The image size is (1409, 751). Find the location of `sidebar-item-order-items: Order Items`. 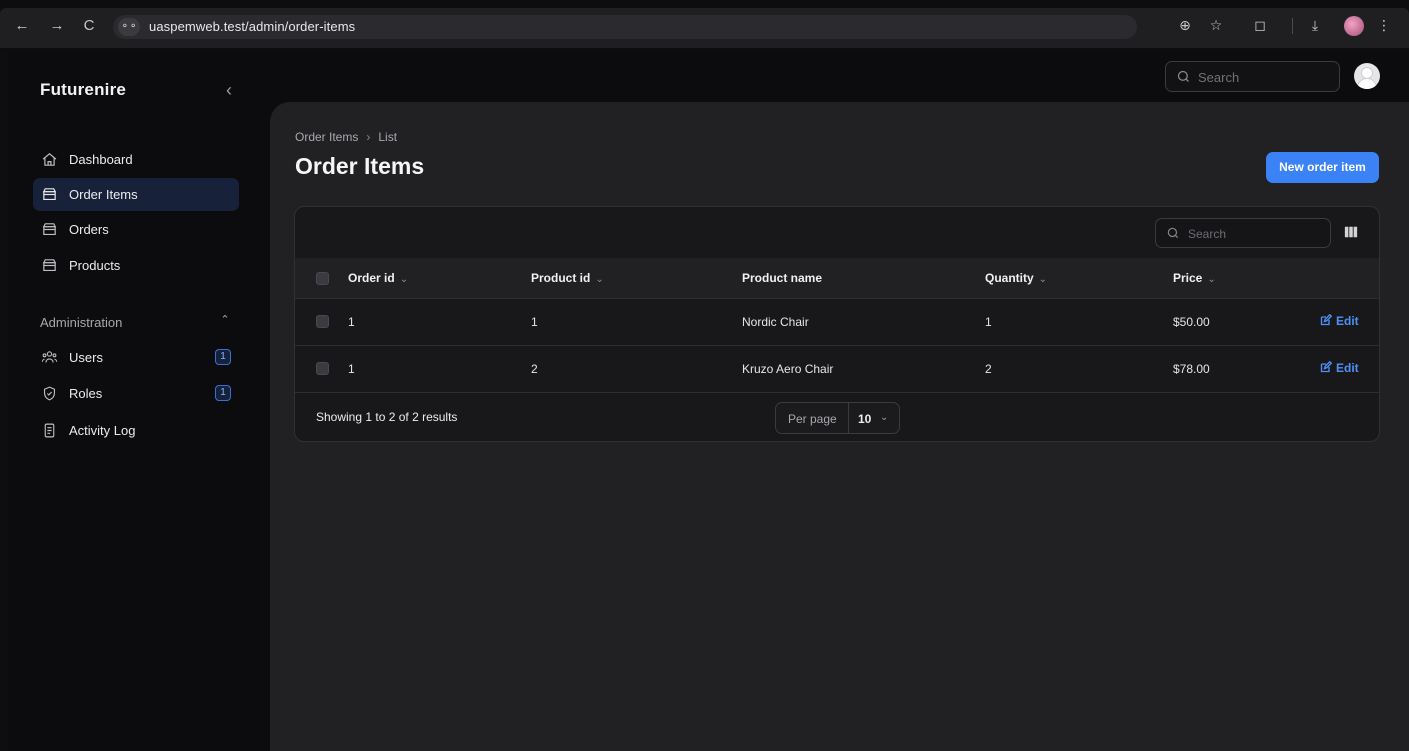

sidebar-item-order-items: Order Items is located at coordinates (136, 194).